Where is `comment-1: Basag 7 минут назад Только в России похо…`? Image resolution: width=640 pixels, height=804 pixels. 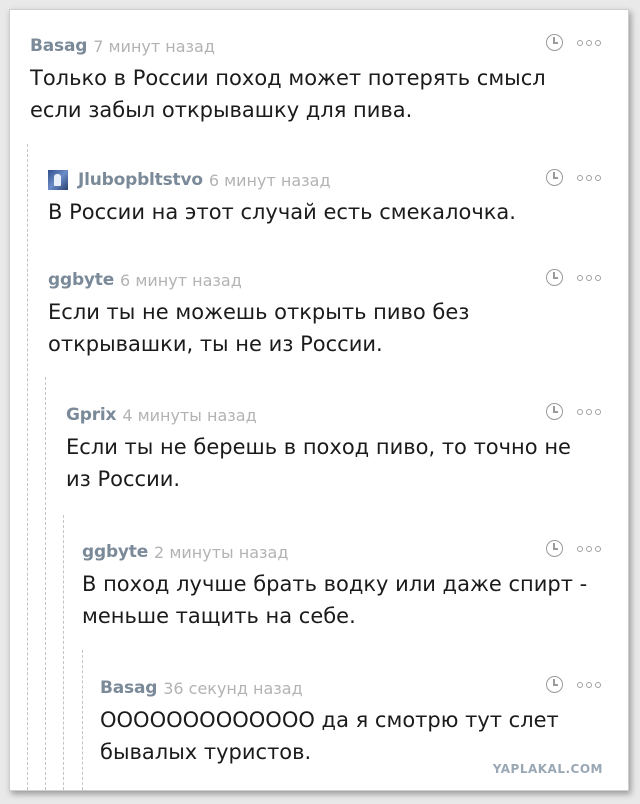
comment-1: Basag 7 минут назад Только в России похо… is located at coordinates (310, 80).